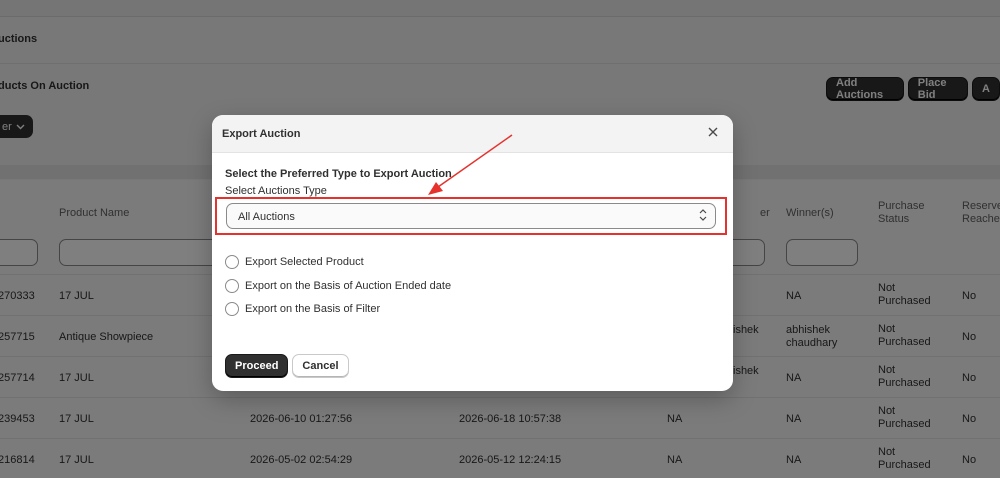  What do you see at coordinates (320, 366) in the screenshot?
I see `cancel-button: Cancel` at bounding box center [320, 366].